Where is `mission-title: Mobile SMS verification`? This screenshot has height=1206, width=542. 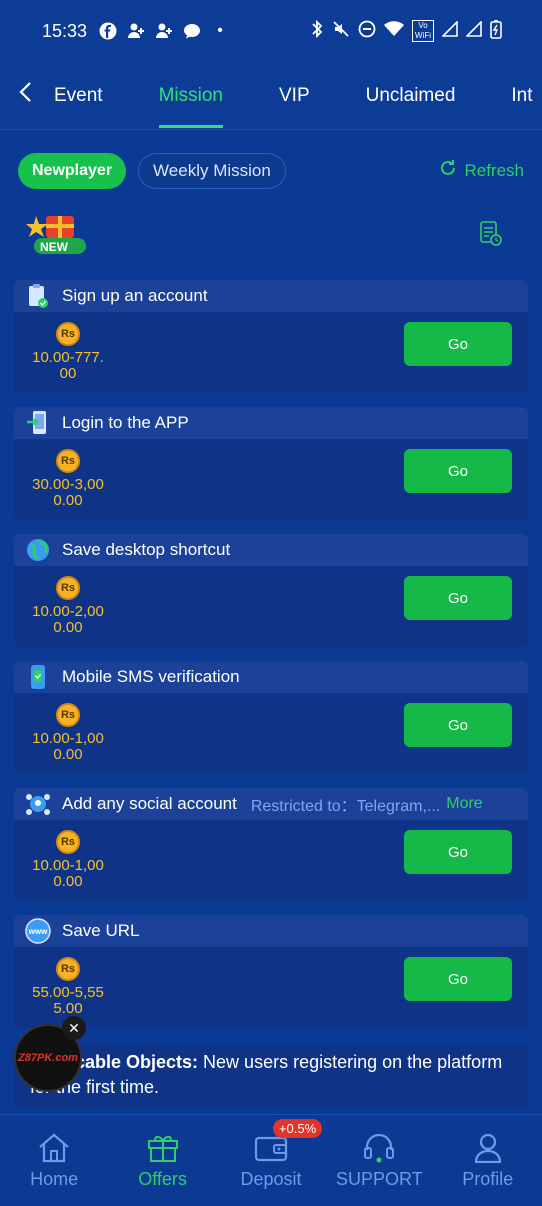
mission-title: Mobile SMS verification is located at coordinates (151, 676).